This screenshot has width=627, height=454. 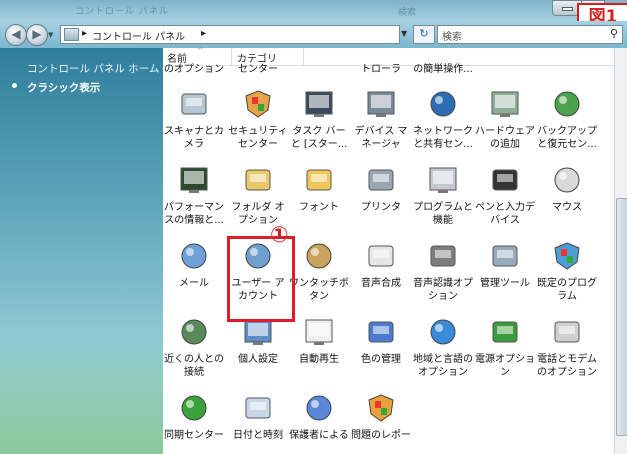 I want to click on annotation-marker: ①, so click(x=279, y=235).